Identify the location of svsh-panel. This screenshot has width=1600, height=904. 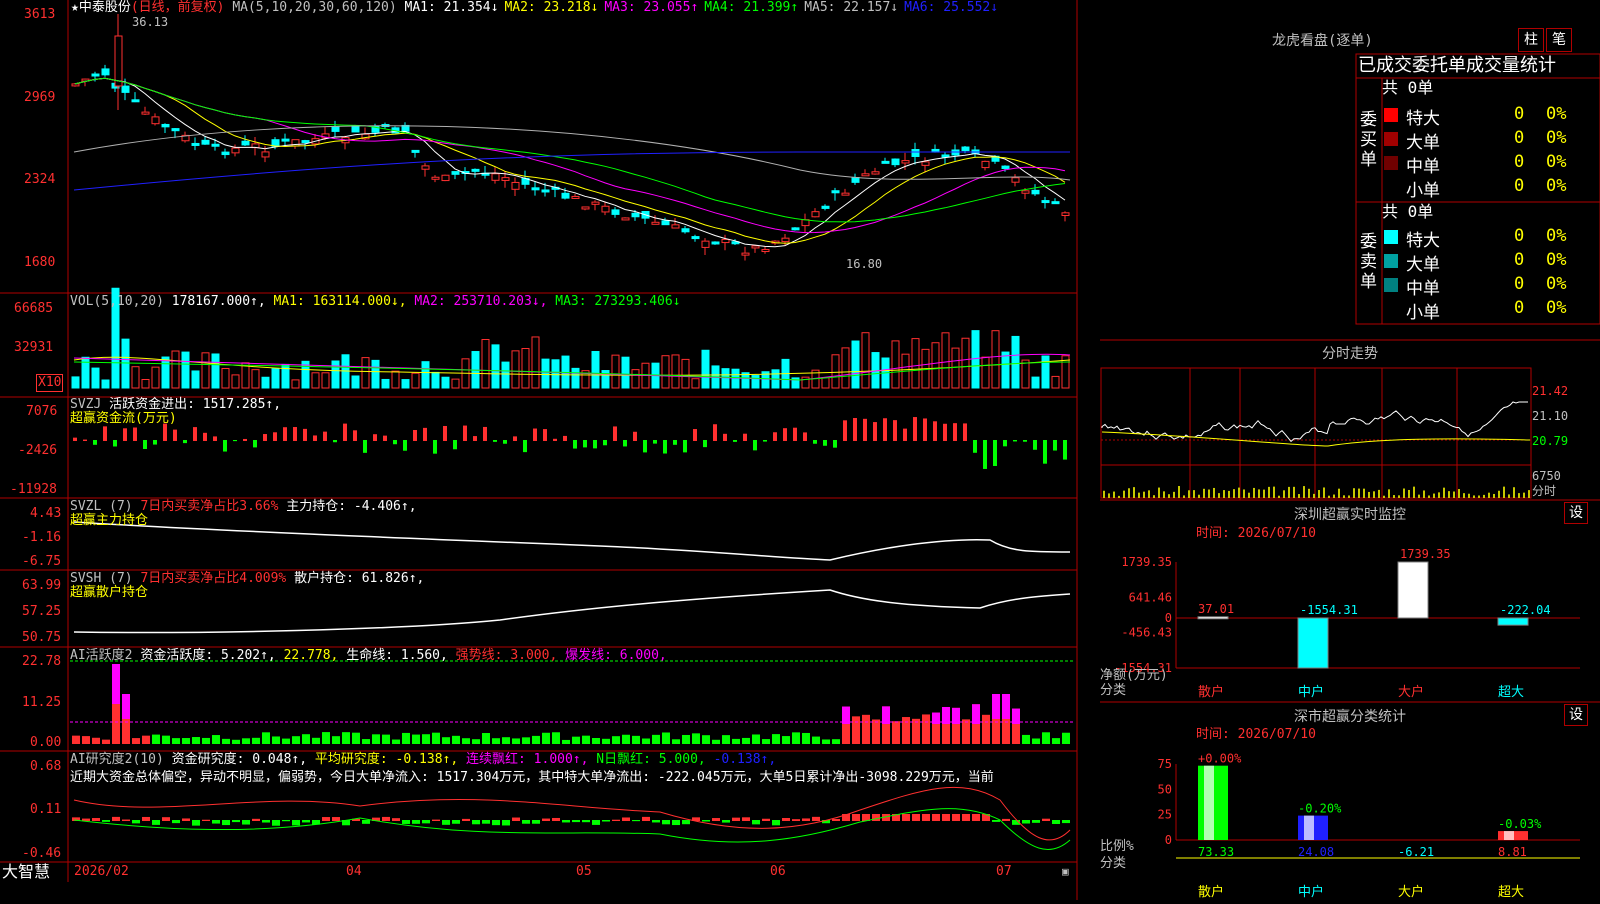
(572, 611).